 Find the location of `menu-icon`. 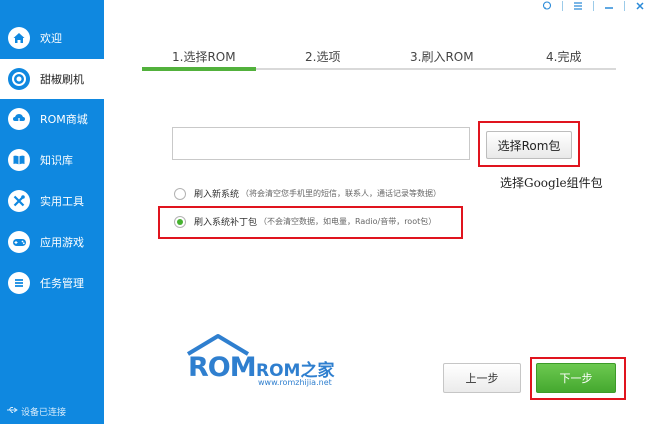

menu-icon is located at coordinates (578, 6).